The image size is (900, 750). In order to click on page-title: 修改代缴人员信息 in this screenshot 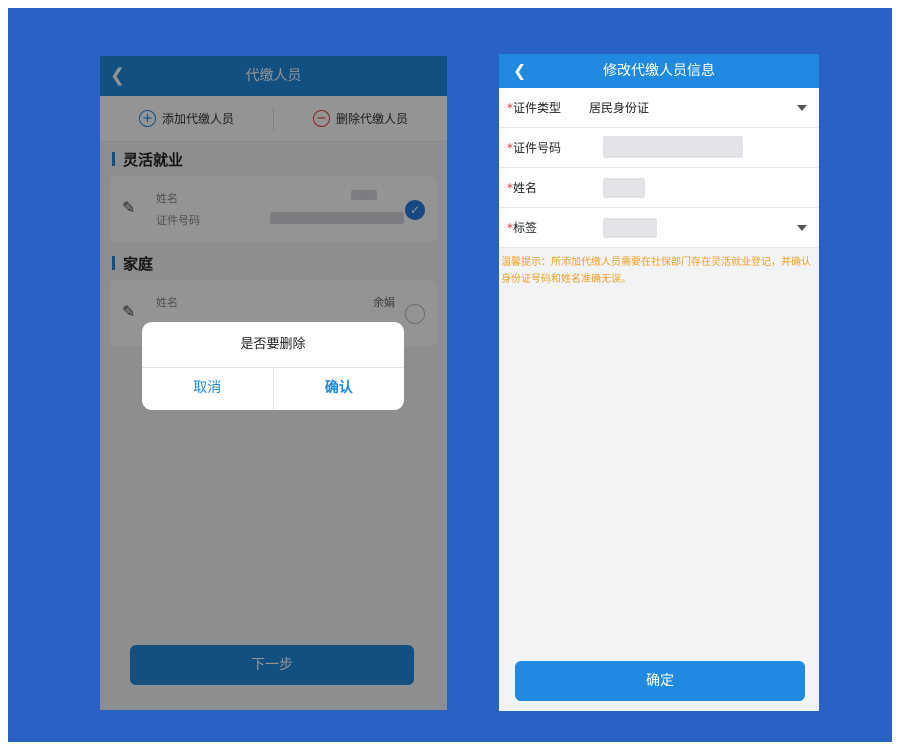, I will do `click(659, 71)`.